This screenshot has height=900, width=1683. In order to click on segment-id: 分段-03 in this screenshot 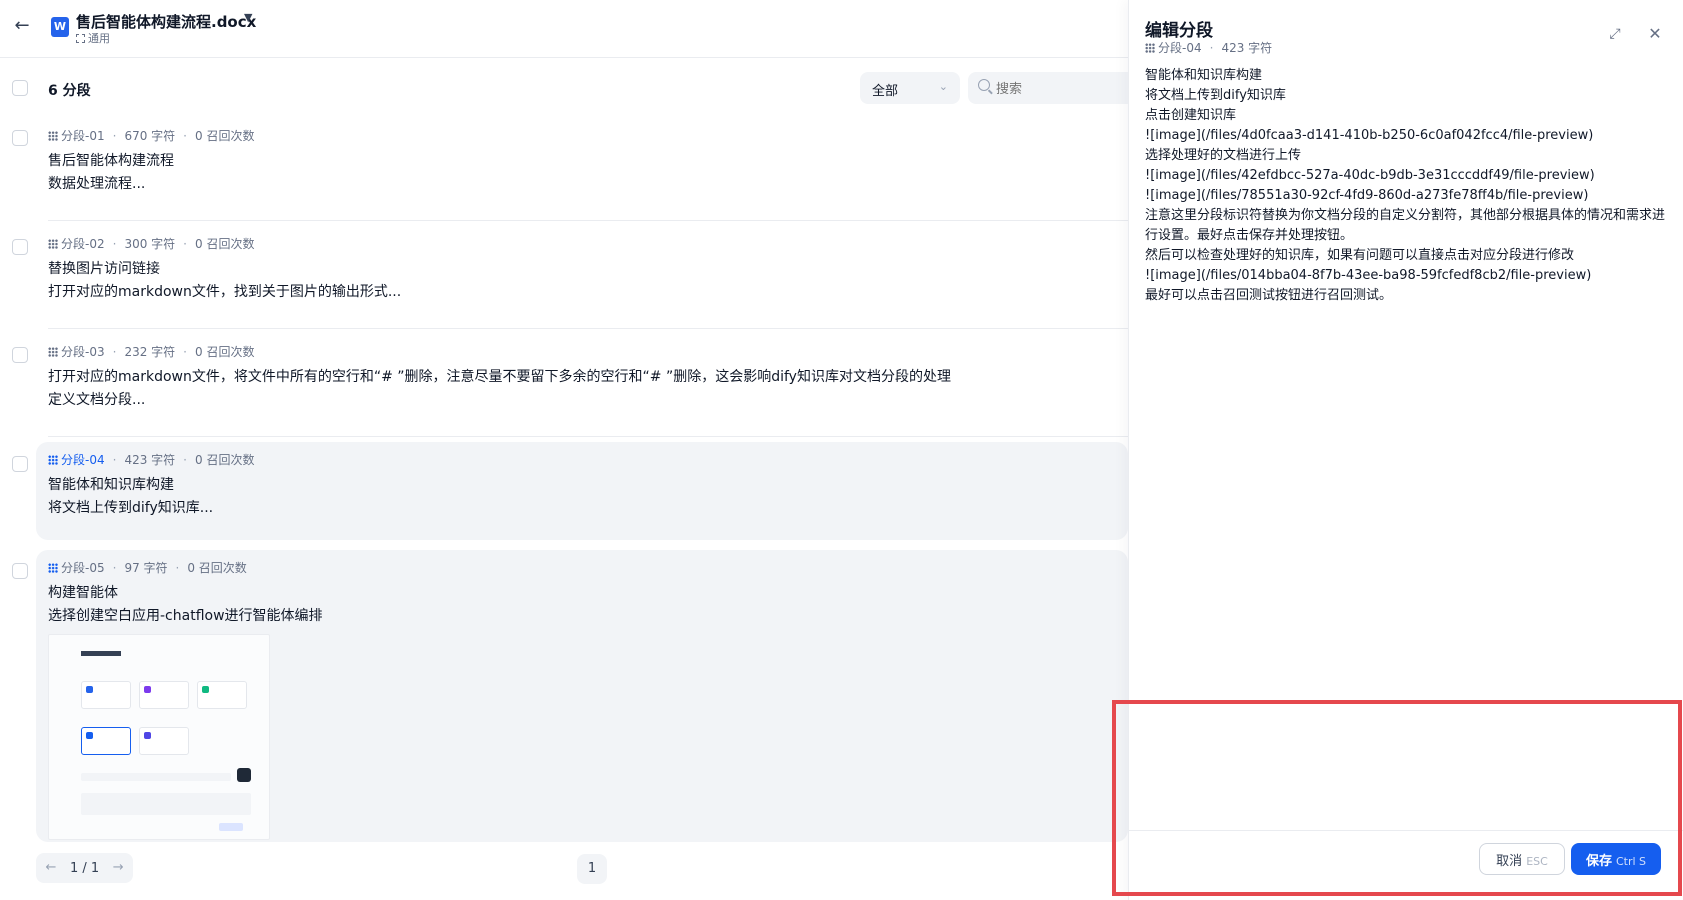, I will do `click(83, 352)`.